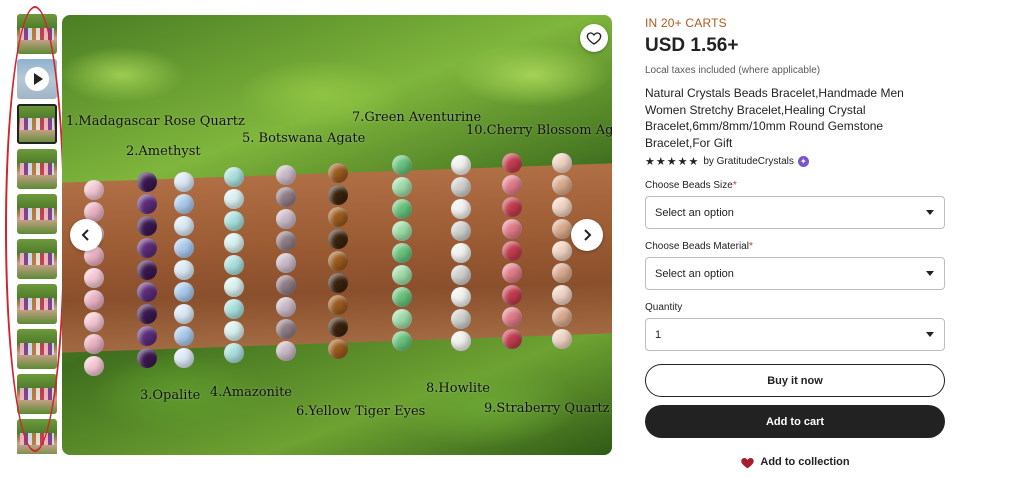 This screenshot has height=477, width=1024. What do you see at coordinates (163, 151) in the screenshot?
I see `bracelet-label: 2.Amethyst` at bounding box center [163, 151].